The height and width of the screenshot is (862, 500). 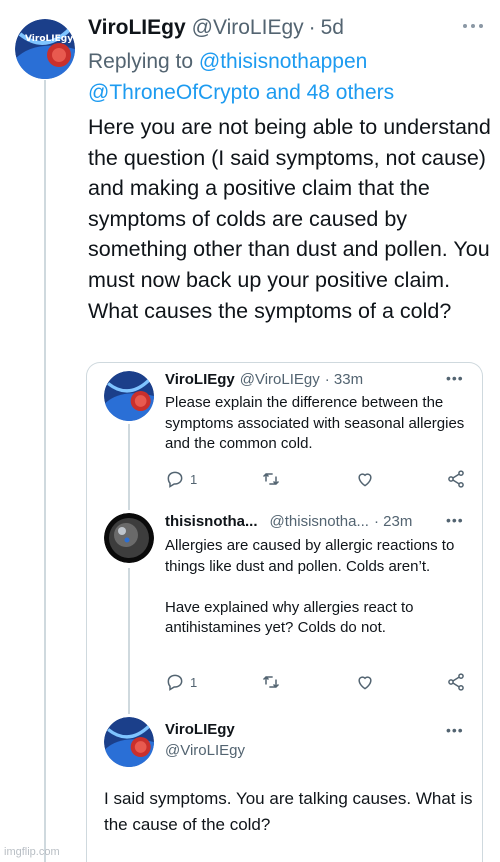 I want to click on tweet-header: ViroLIEgy @ViroLIEgy · 5d, so click(x=288, y=31).